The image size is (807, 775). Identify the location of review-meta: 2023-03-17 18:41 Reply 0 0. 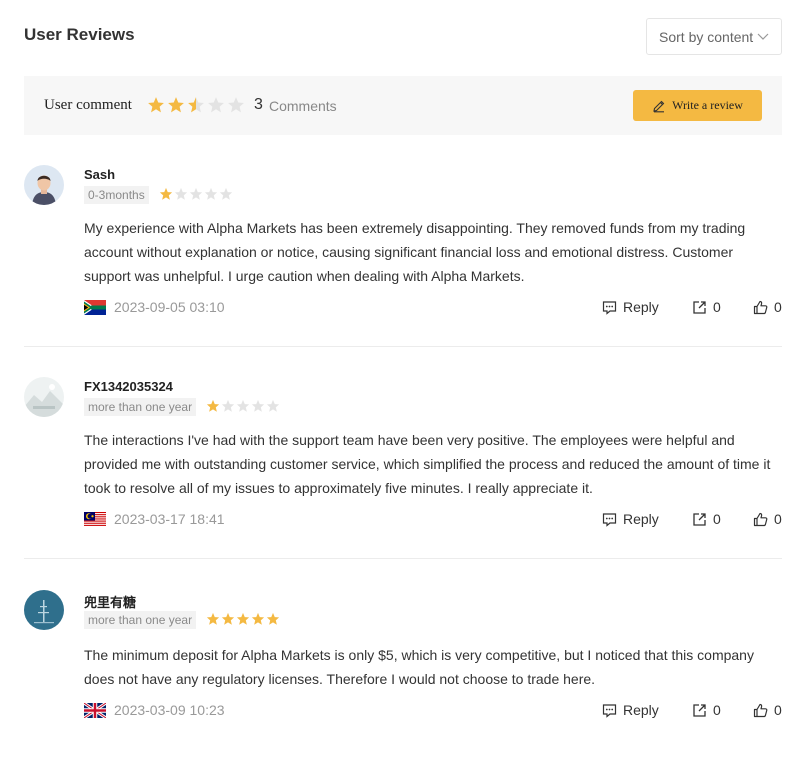
(433, 520).